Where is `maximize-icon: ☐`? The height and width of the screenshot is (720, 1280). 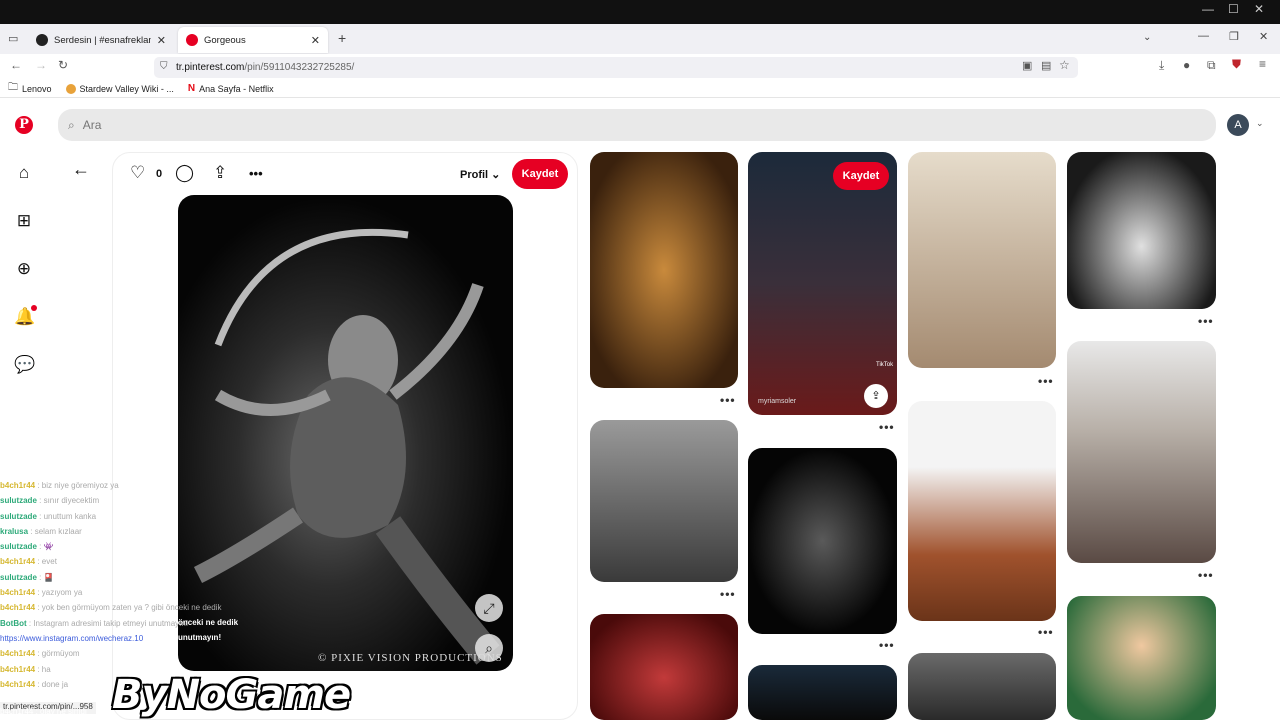
maximize-icon: ☐ is located at coordinates (1233, 9).